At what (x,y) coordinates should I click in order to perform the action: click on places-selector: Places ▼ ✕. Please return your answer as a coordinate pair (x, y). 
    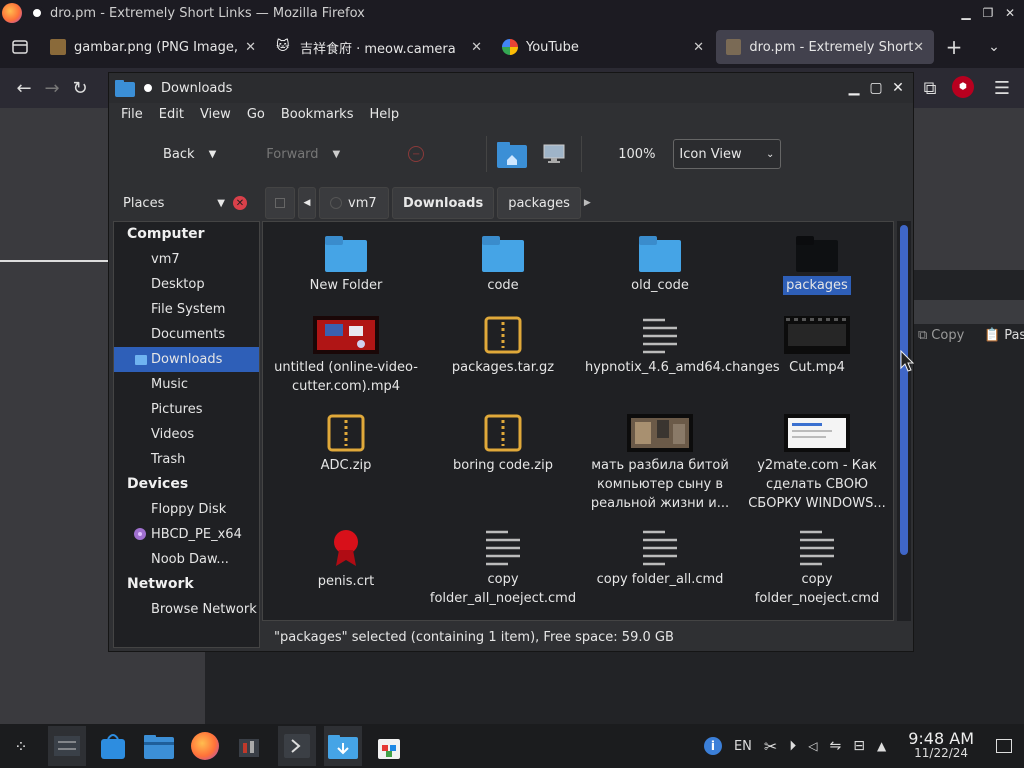
    Looking at the image, I should click on (183, 203).